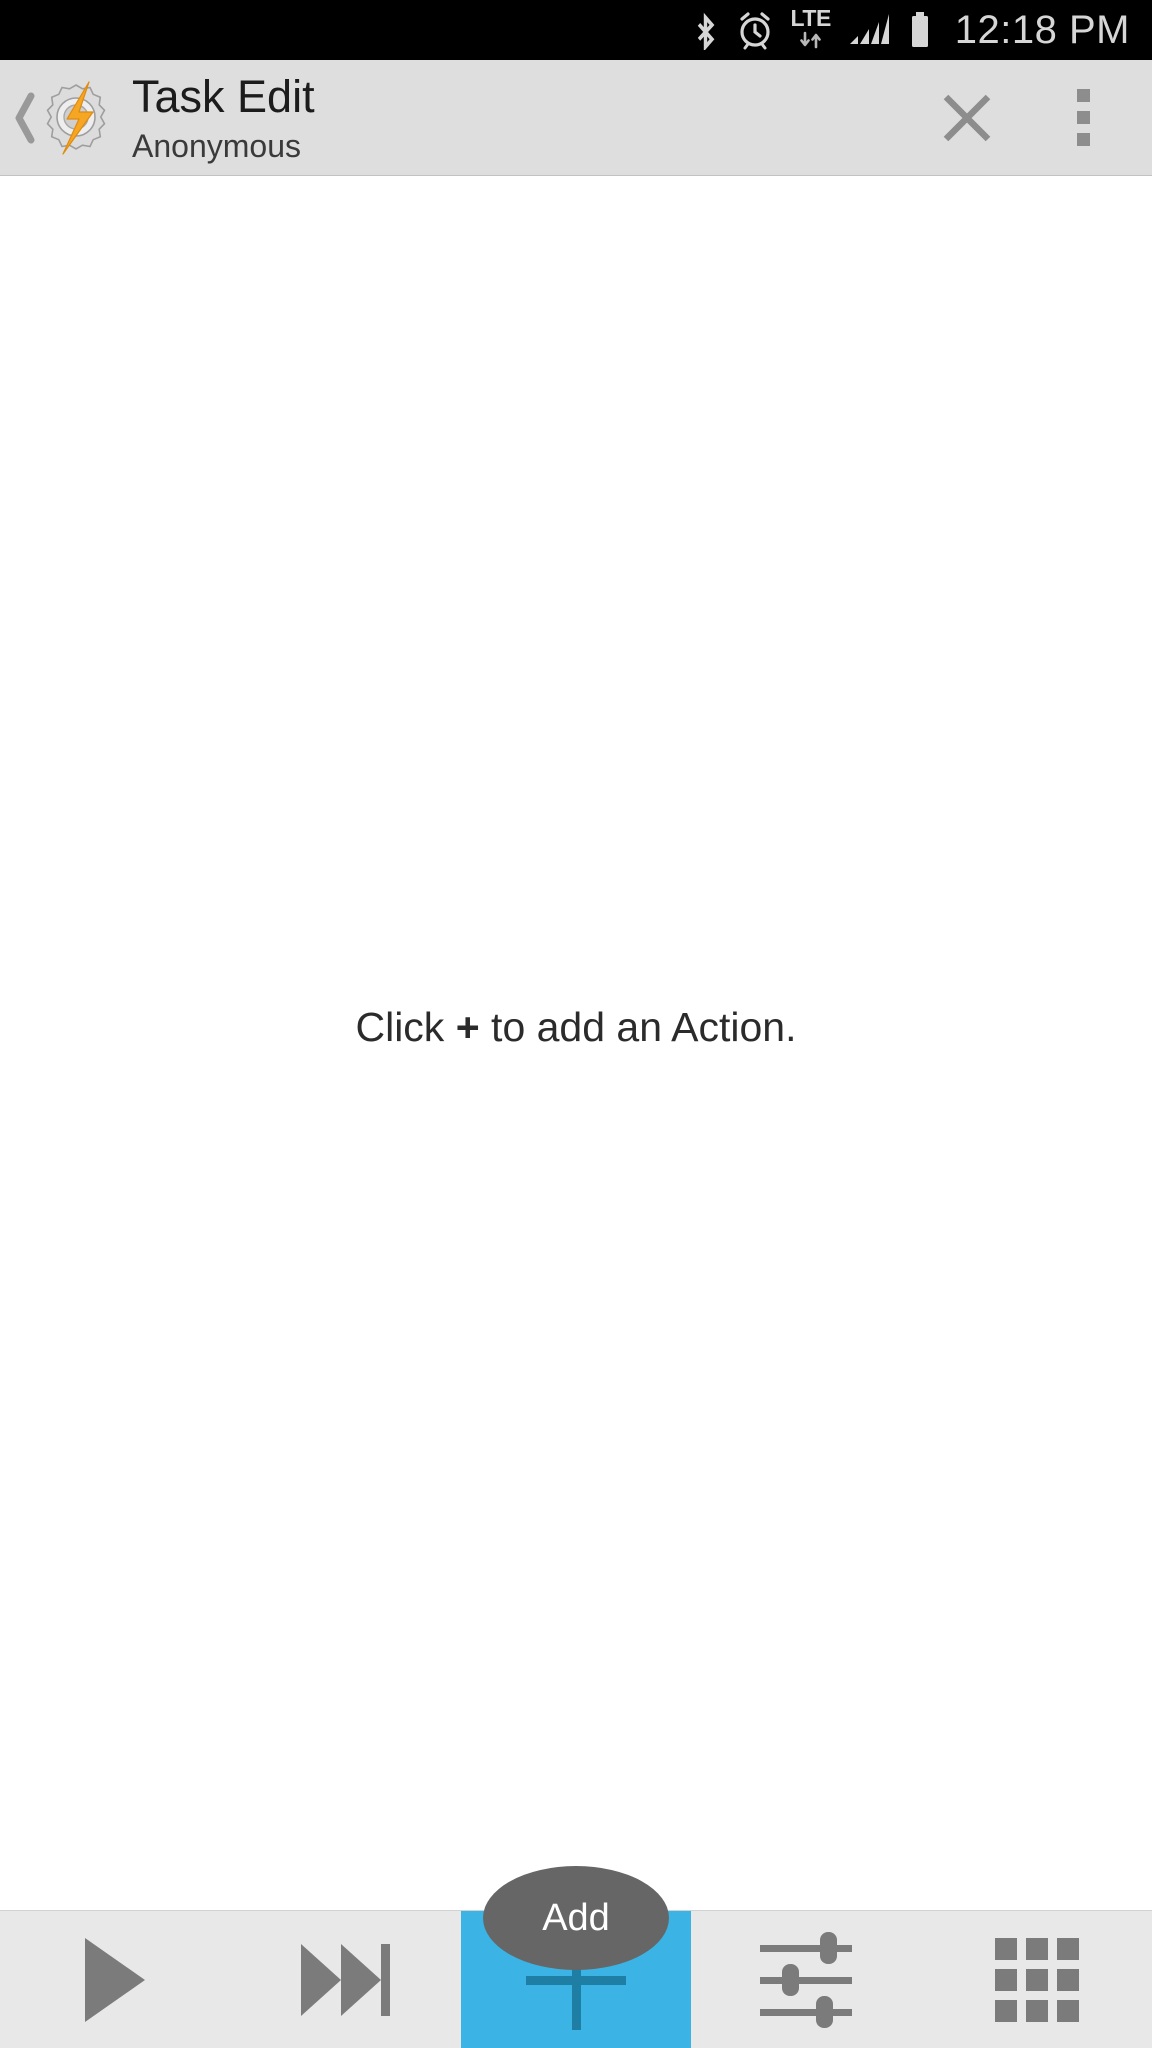 The height and width of the screenshot is (2048, 1152). I want to click on step-button, so click(345, 1979).